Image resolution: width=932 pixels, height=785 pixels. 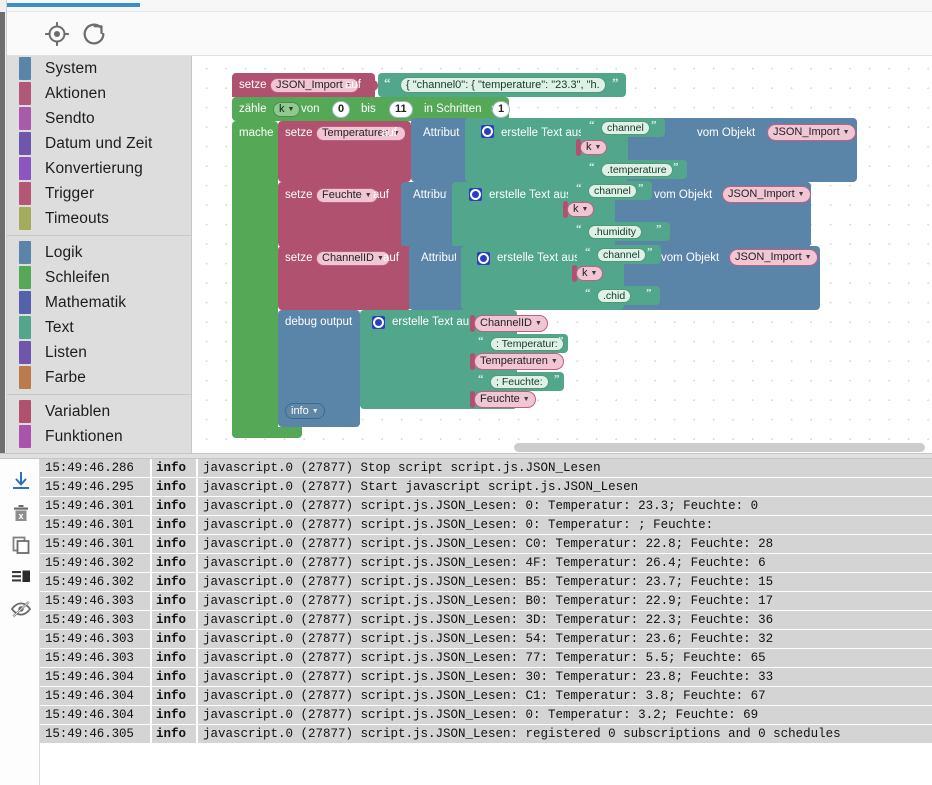 What do you see at coordinates (579, 229) in the screenshot?
I see `open-quote-icon: “` at bounding box center [579, 229].